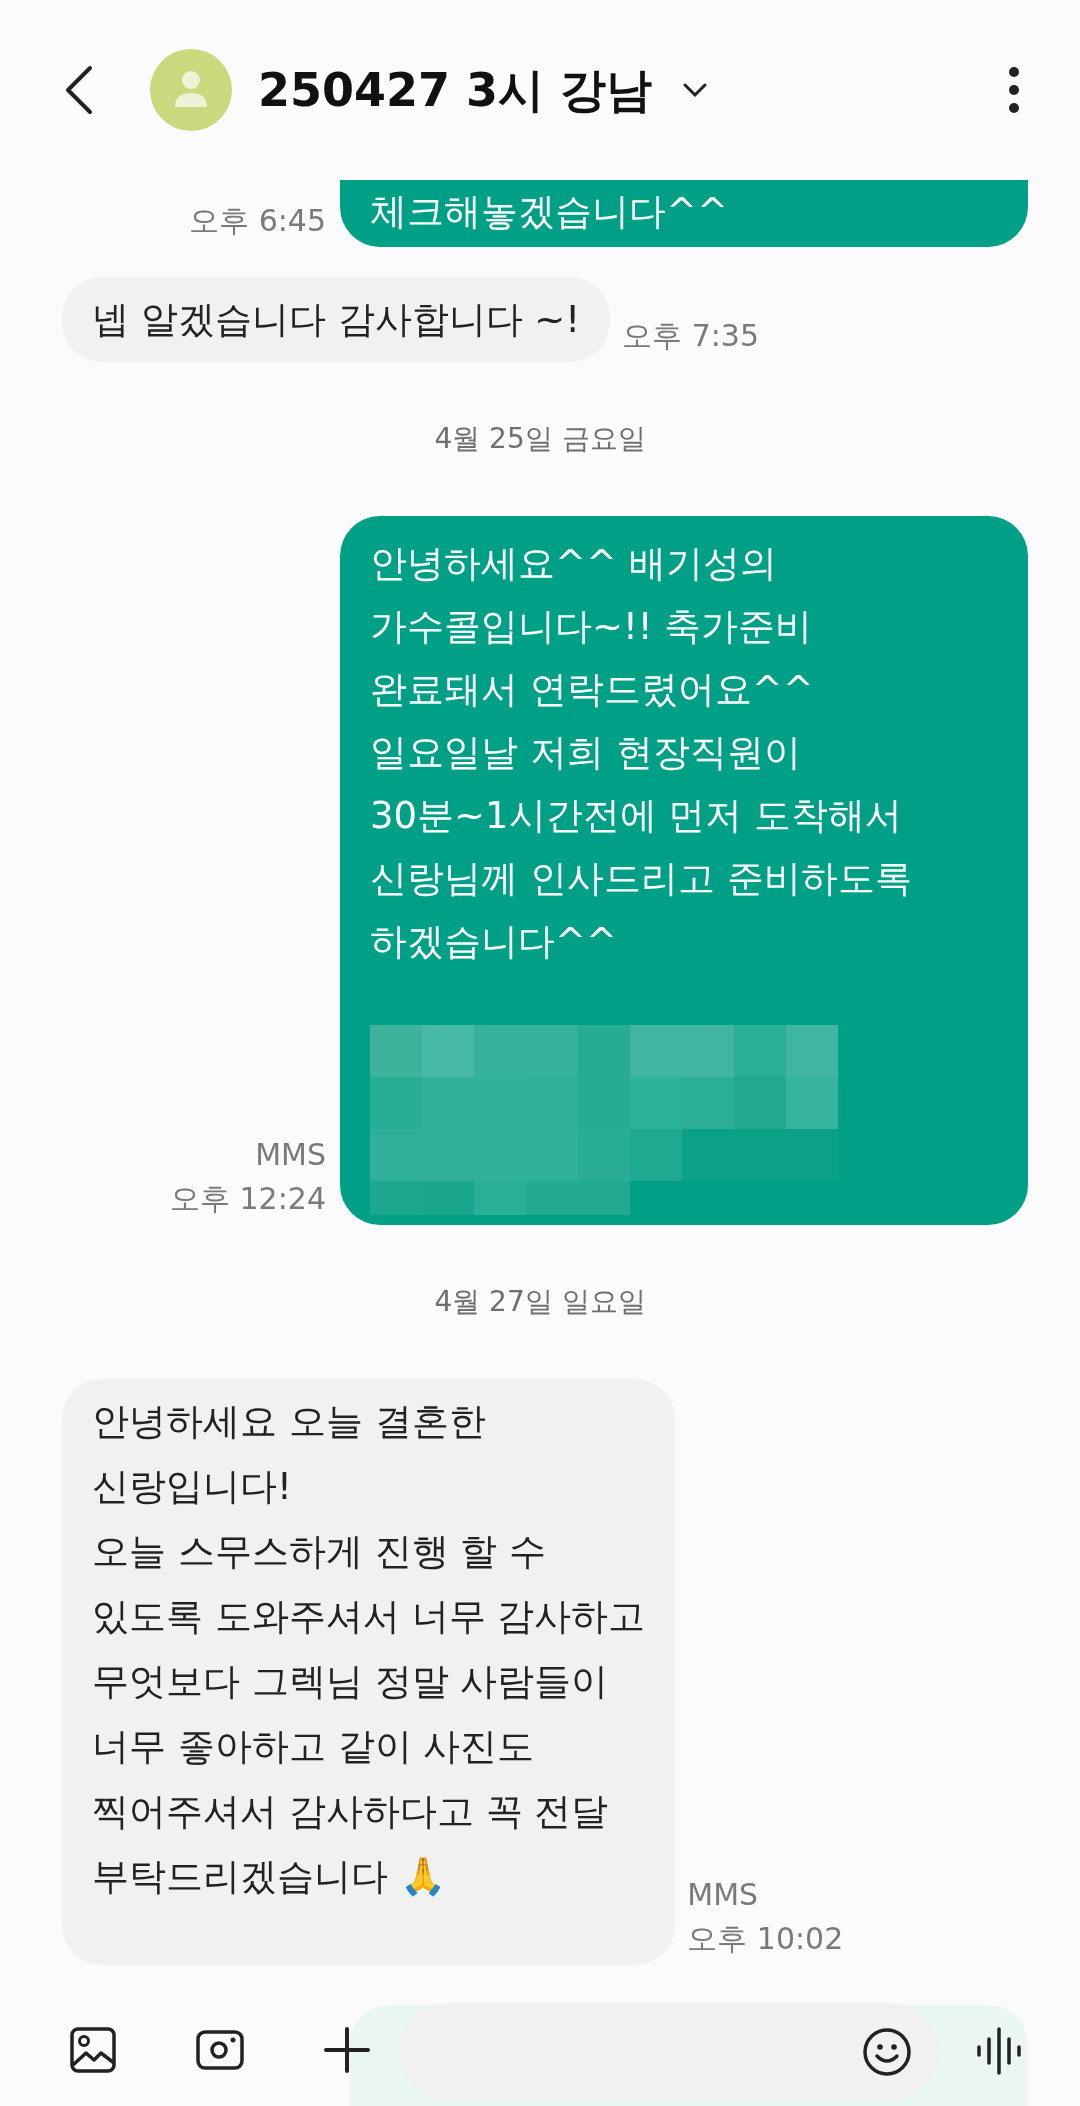 The width and height of the screenshot is (1080, 2106). Describe the element at coordinates (691, 336) in the screenshot. I see `message-time: 오후 7:35` at that location.